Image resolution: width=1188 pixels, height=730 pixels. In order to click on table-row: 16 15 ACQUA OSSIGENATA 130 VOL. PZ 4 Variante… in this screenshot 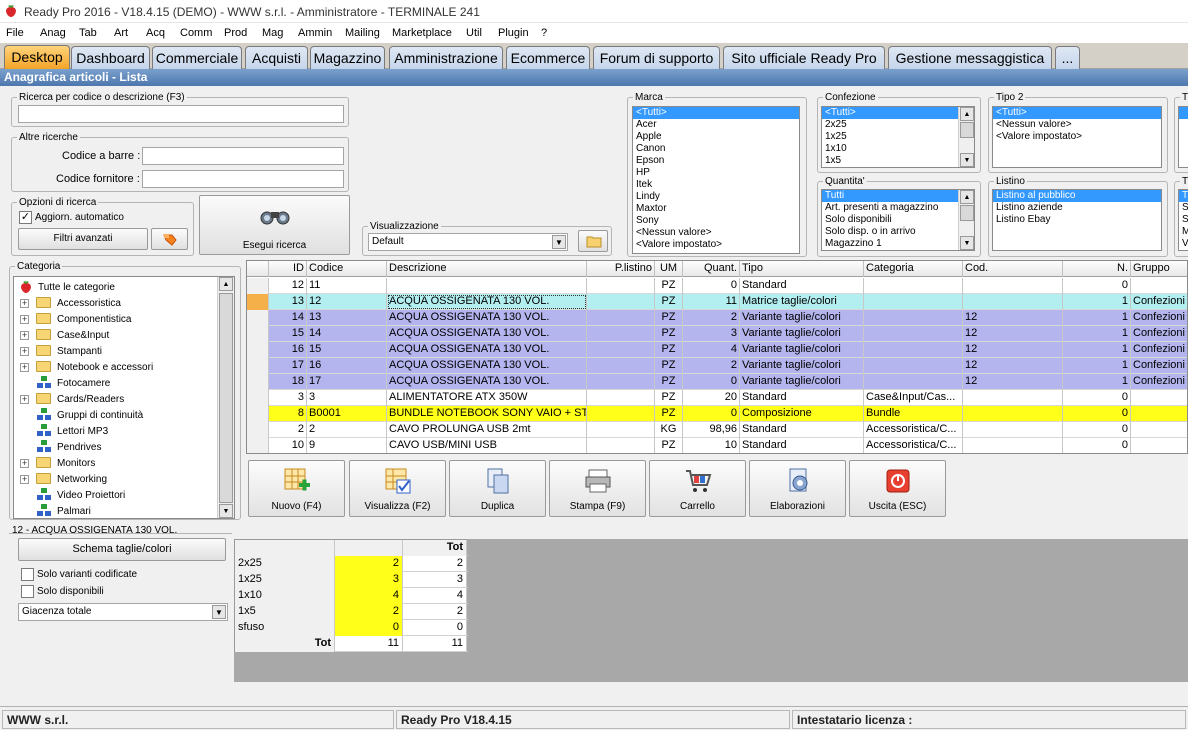, I will do `click(717, 350)`.